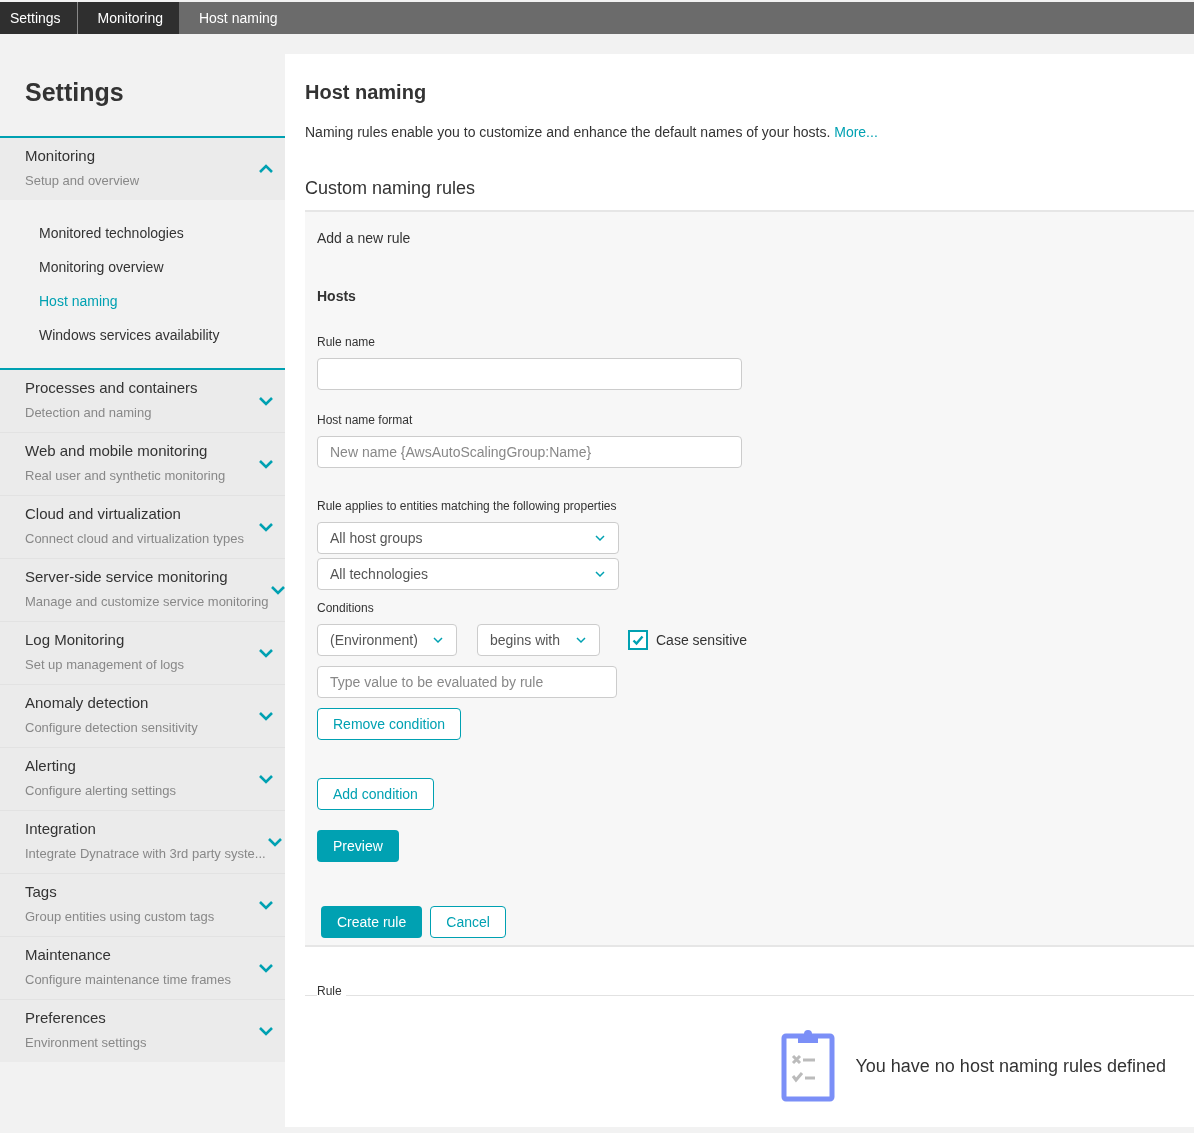 The width and height of the screenshot is (1194, 1133). What do you see at coordinates (142, 715) in the screenshot?
I see `sidebar-section: Anomaly detection Configure detection sensitivity` at bounding box center [142, 715].